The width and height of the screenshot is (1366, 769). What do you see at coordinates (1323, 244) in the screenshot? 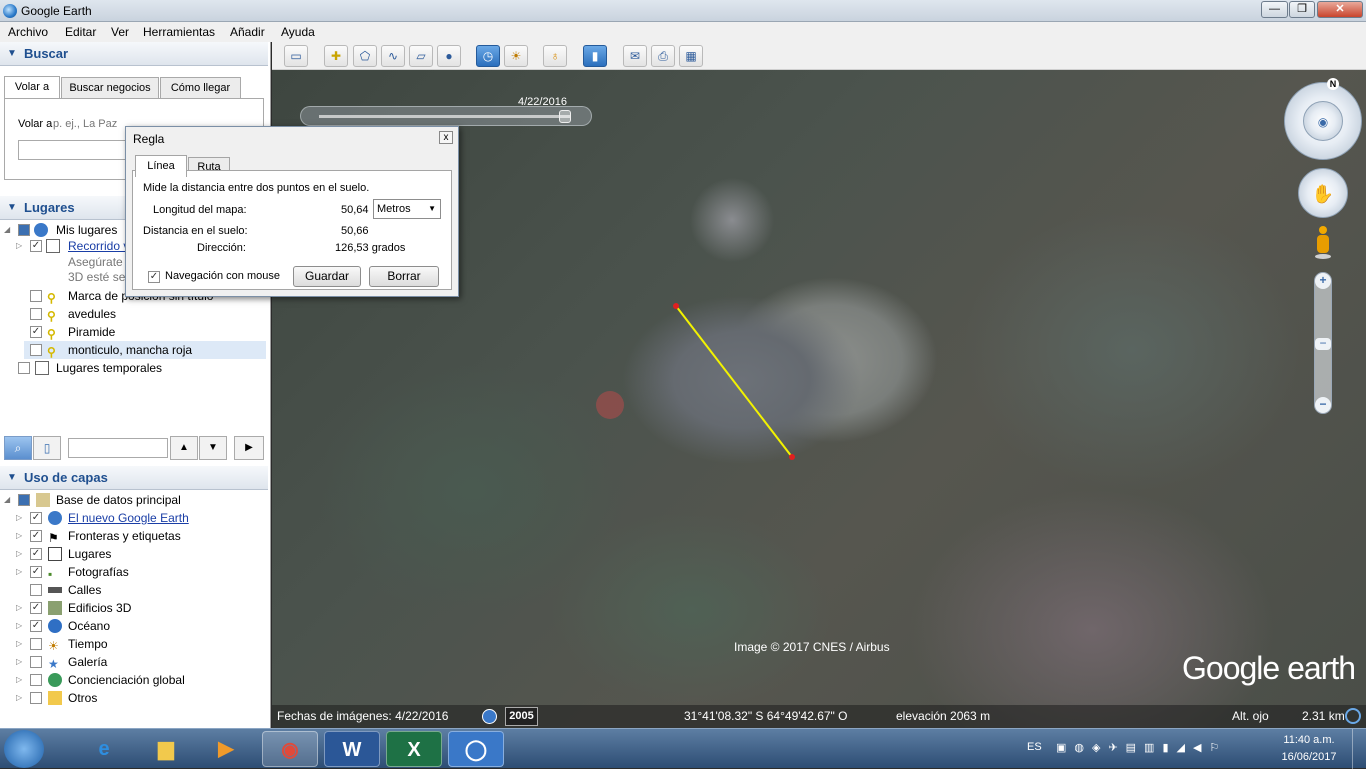
I see `street-view-pegman-icon` at bounding box center [1323, 244].